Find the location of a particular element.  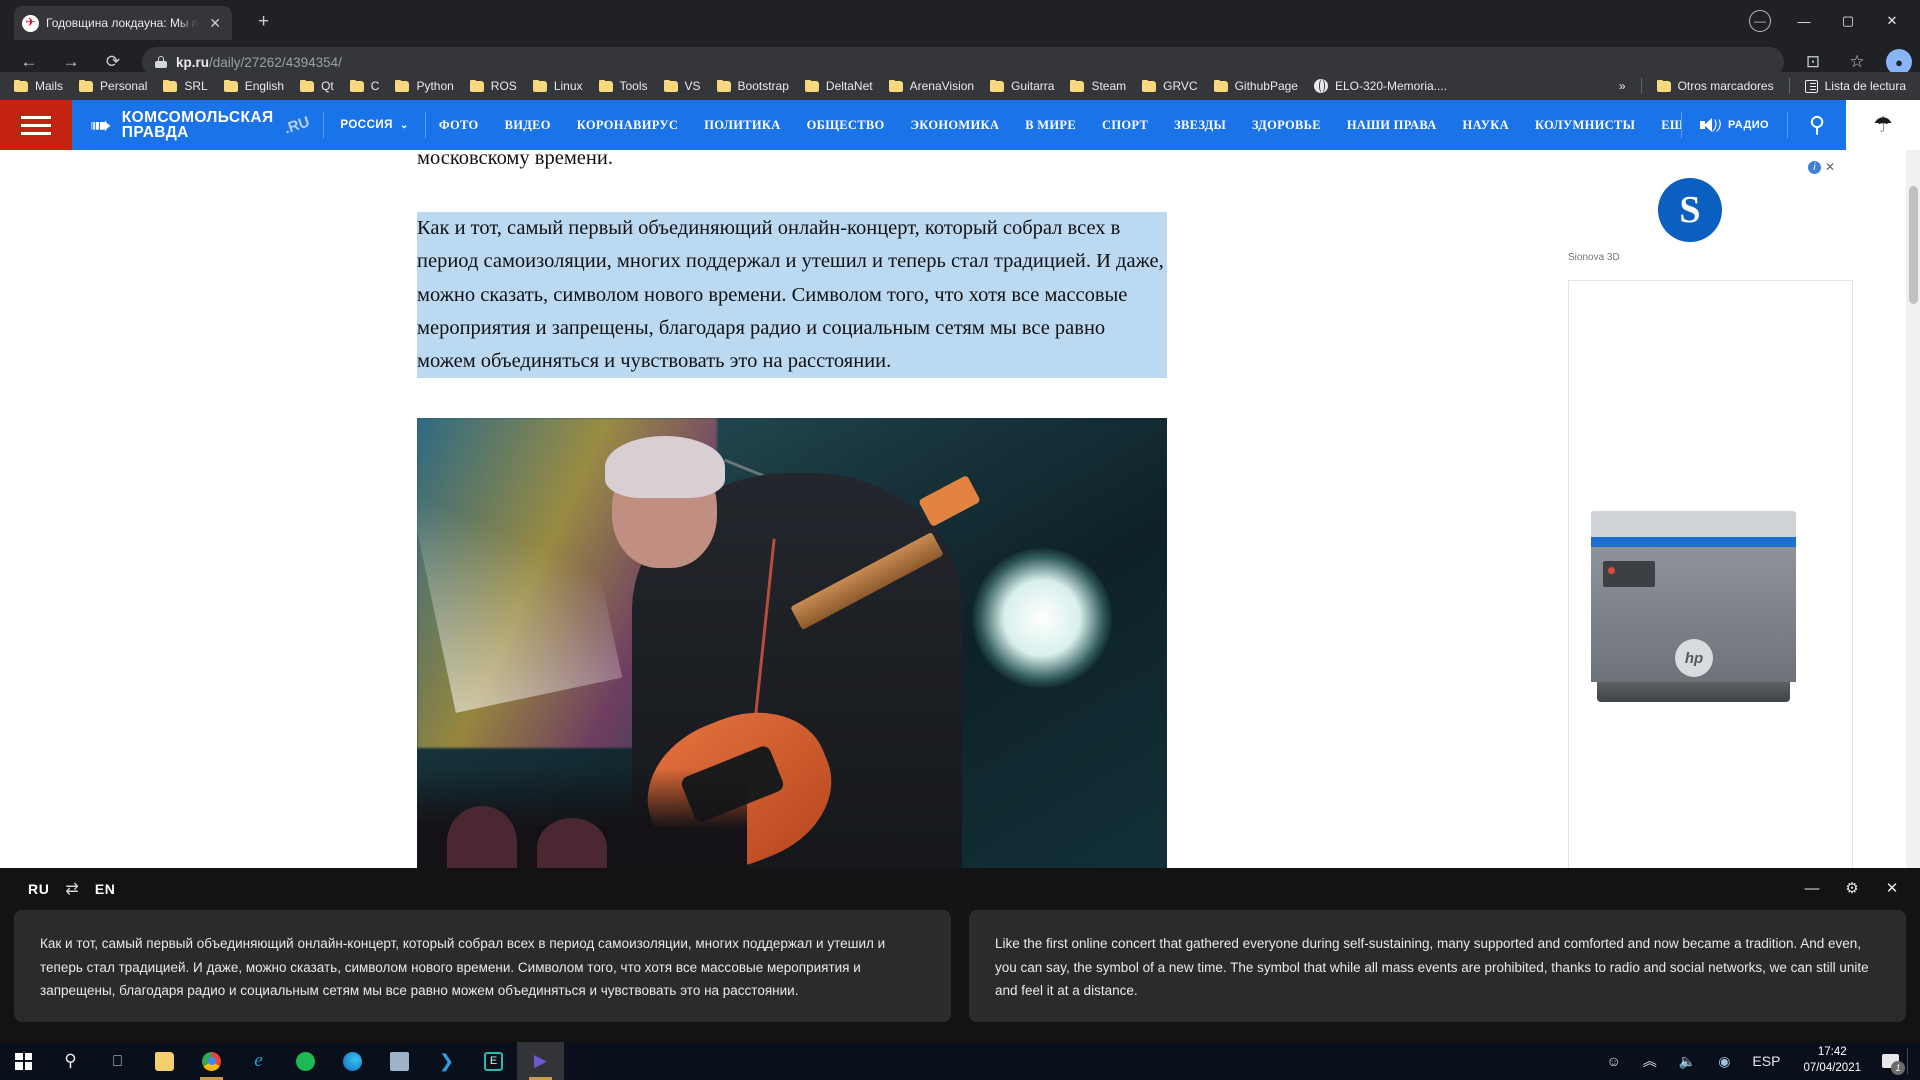

taskbar-chrome is located at coordinates (211, 1061).